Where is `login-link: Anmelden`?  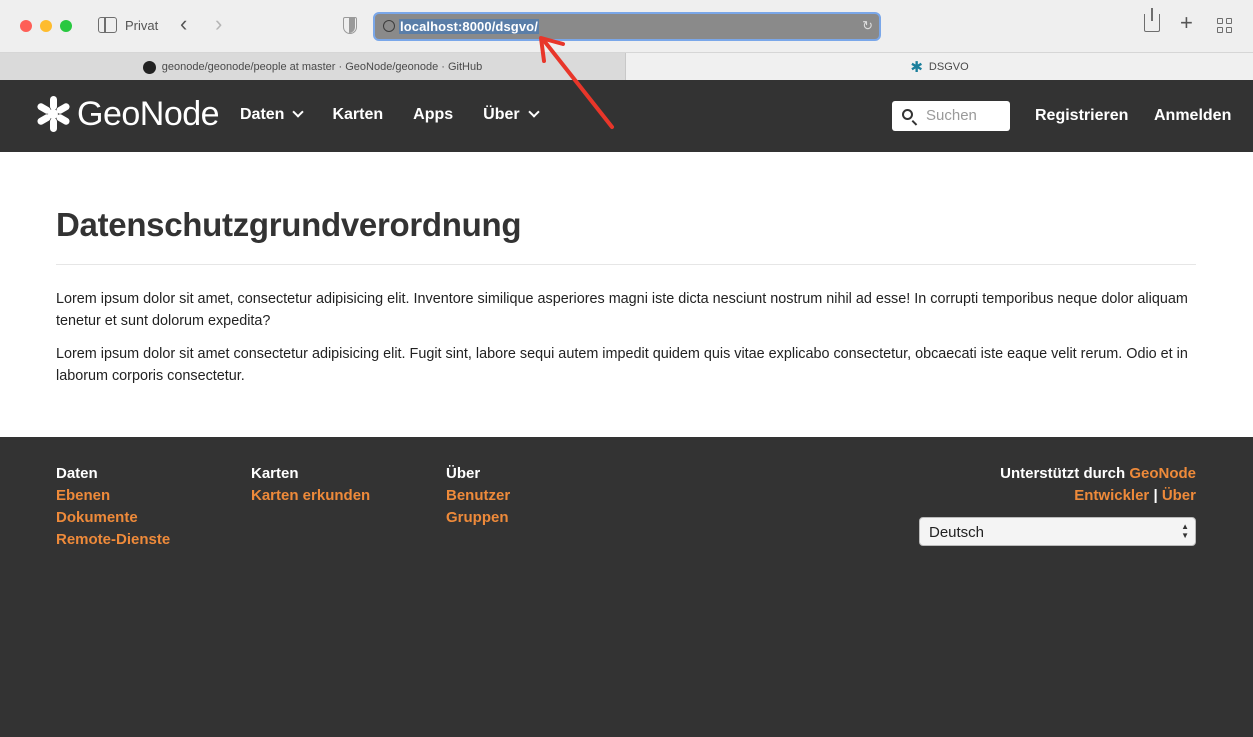 login-link: Anmelden is located at coordinates (1192, 116).